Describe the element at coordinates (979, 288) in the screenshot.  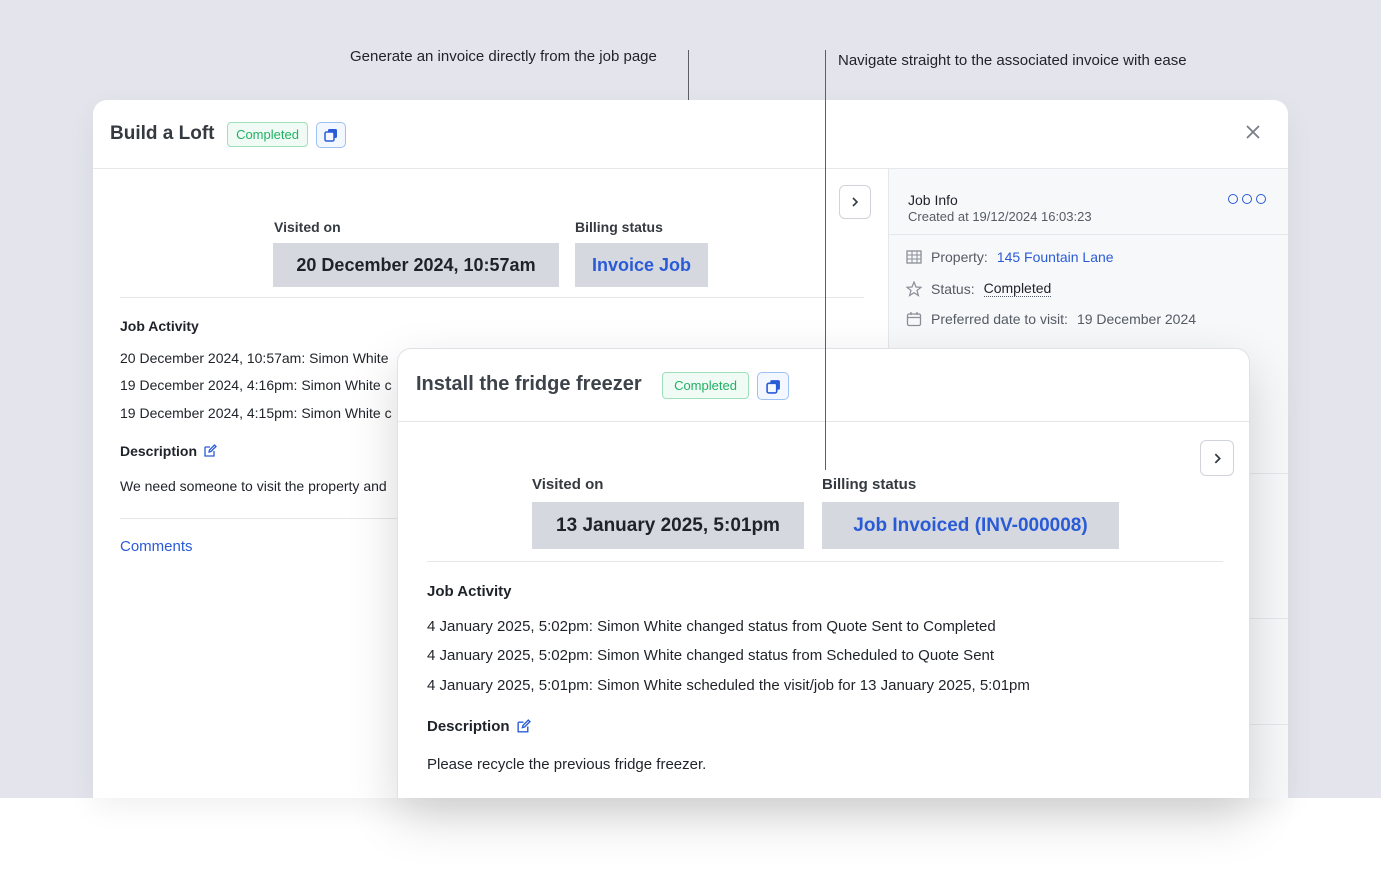
I see `status-row: Status: Completed` at that location.